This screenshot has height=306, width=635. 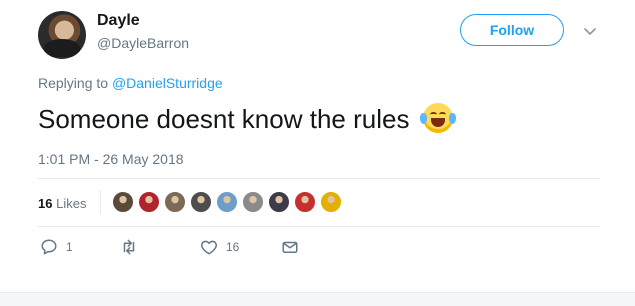 I want to click on likes-count: 16 Likes, so click(x=62, y=203).